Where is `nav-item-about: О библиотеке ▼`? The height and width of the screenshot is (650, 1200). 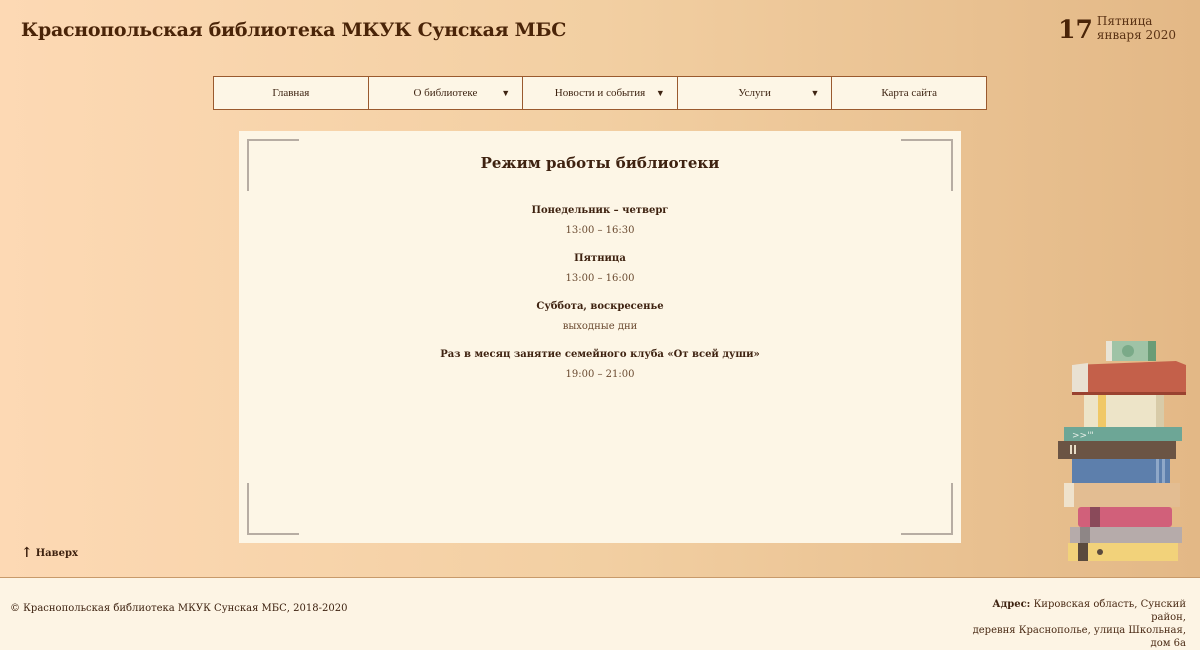
nav-item-about: О библиотеке ▼ is located at coordinates (446, 93).